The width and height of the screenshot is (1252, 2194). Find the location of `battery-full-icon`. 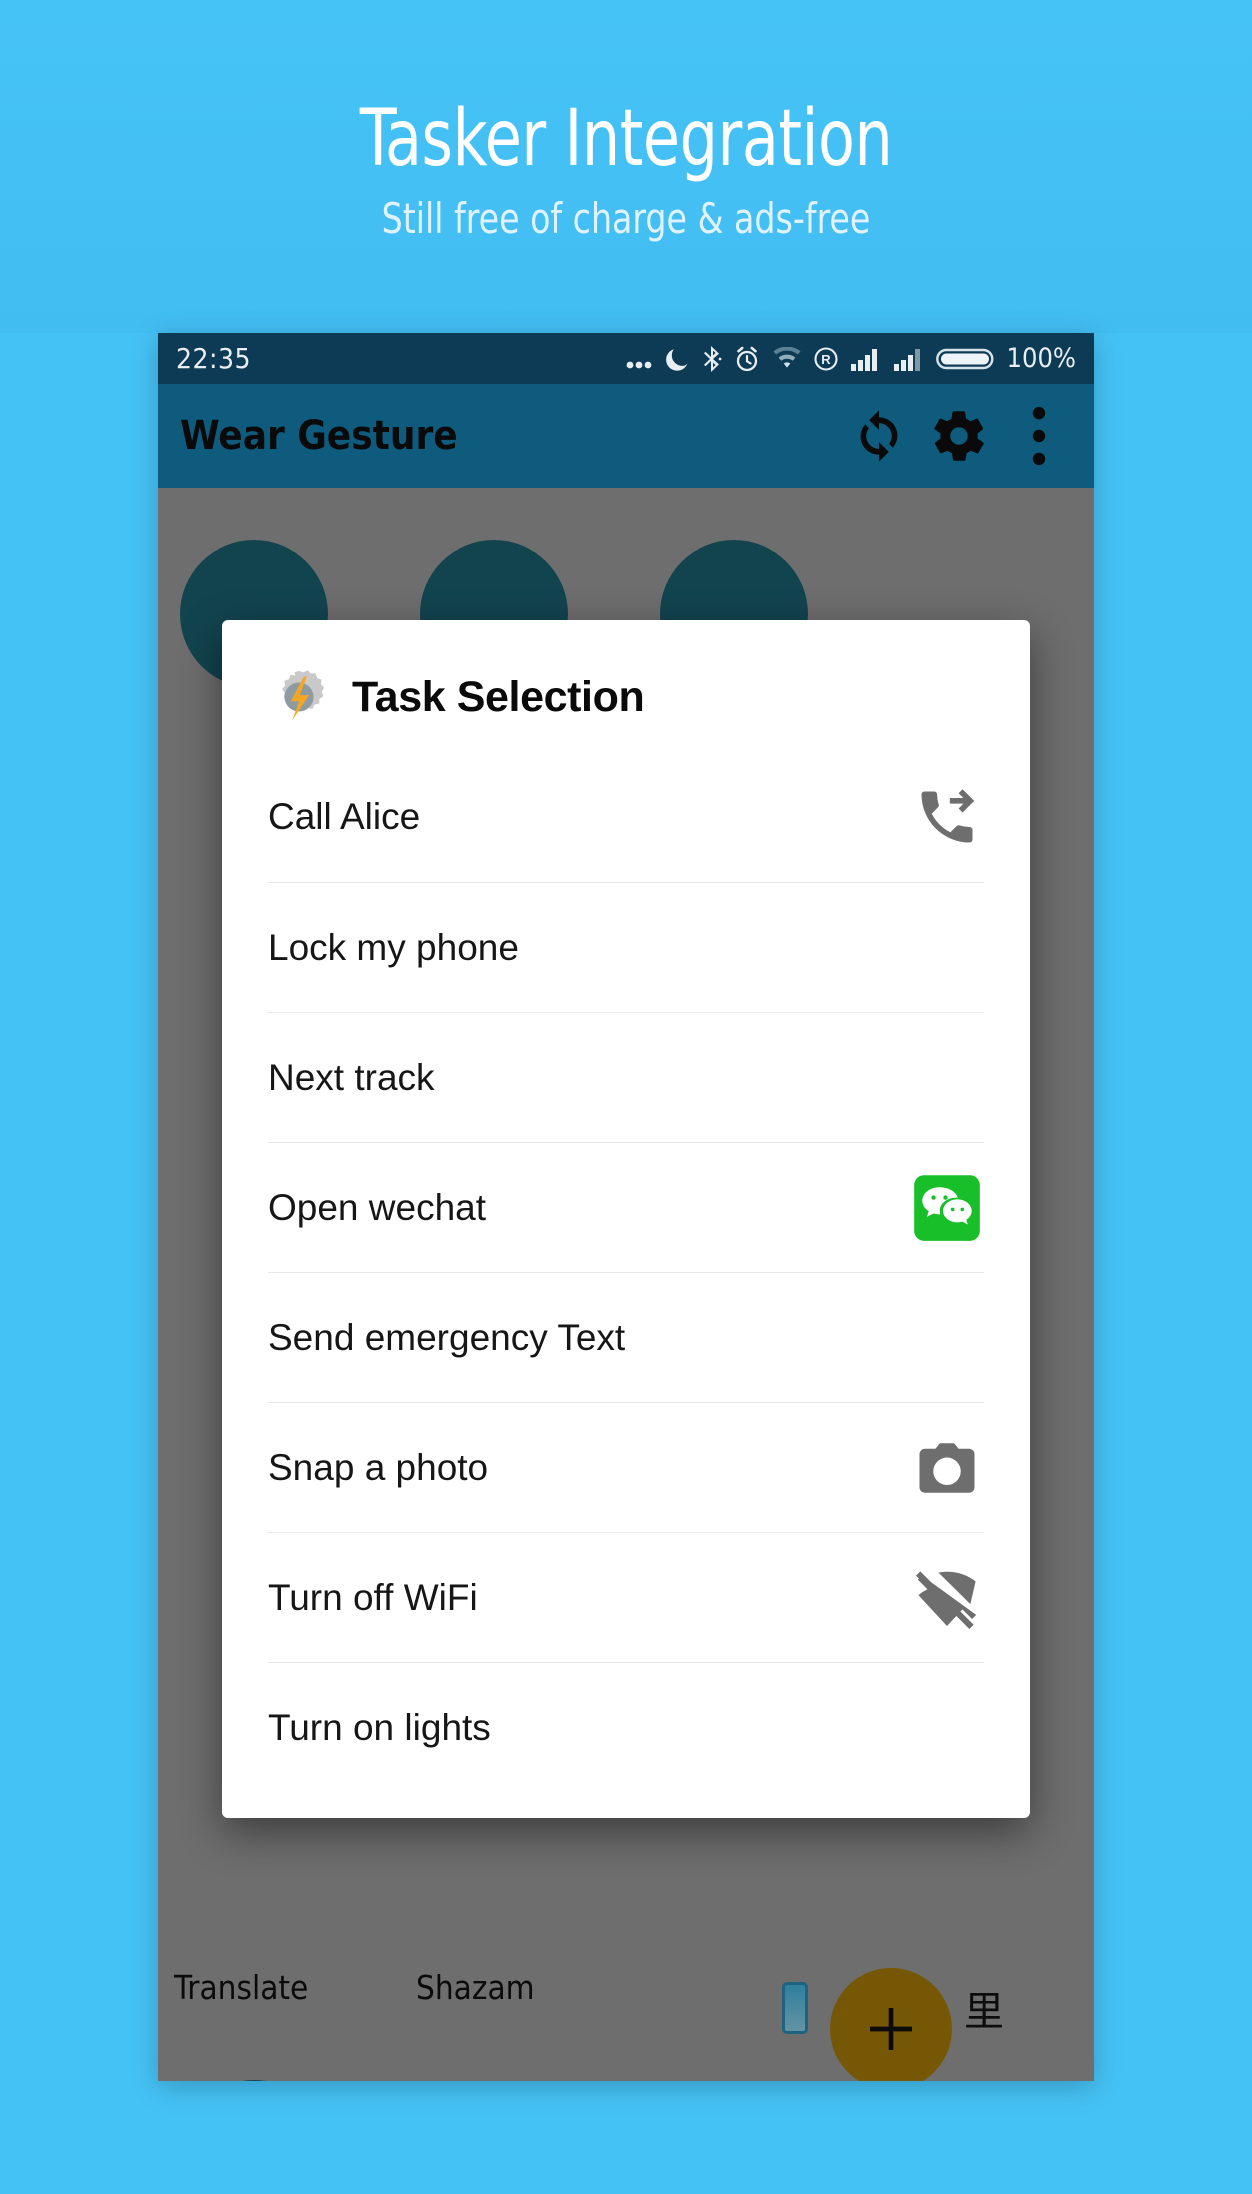

battery-full-icon is located at coordinates (964, 358).